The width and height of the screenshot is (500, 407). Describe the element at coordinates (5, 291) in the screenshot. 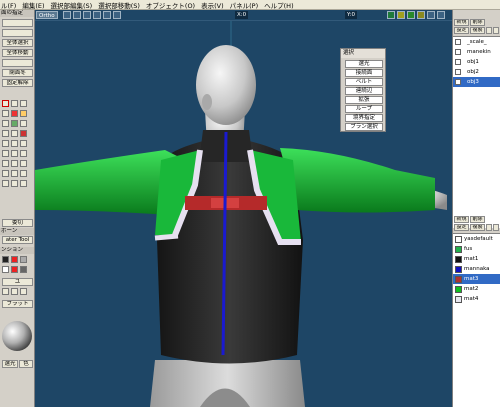

I see `shade-option-1-icon` at that location.